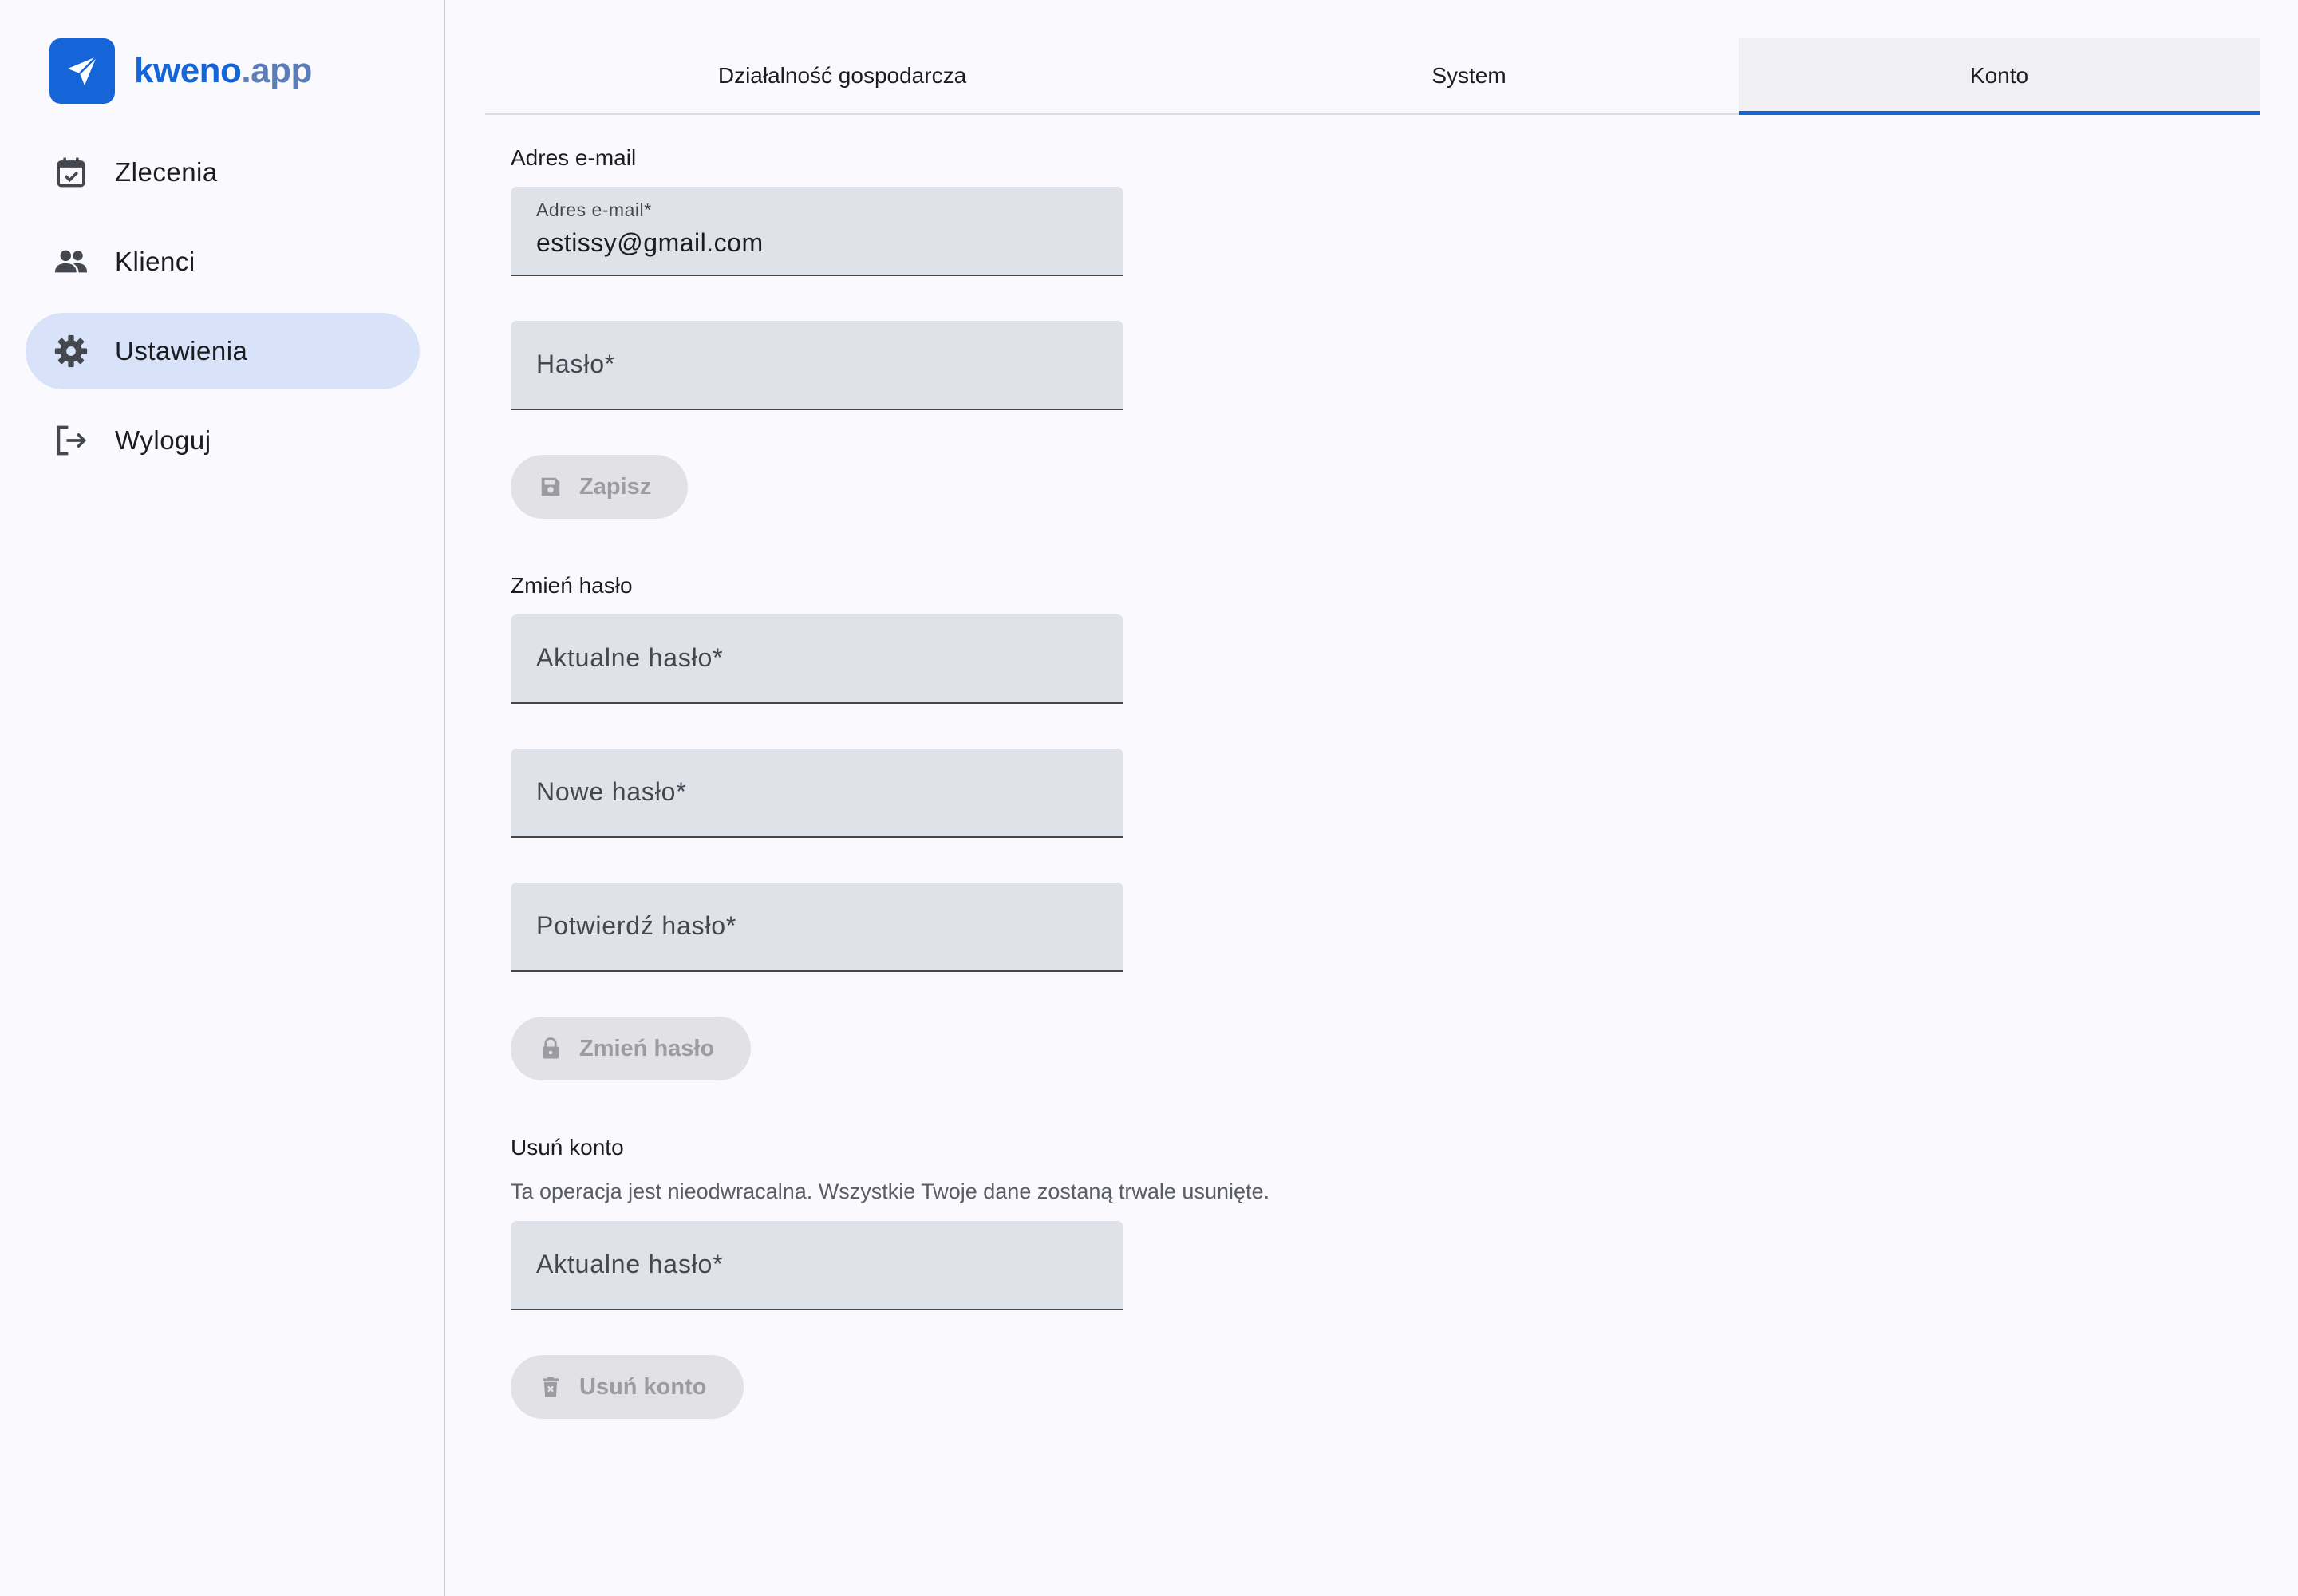 Image resolution: width=2298 pixels, height=1596 pixels. Describe the element at coordinates (594, 210) in the screenshot. I see `email-field-label: Adres e-mail*` at that location.